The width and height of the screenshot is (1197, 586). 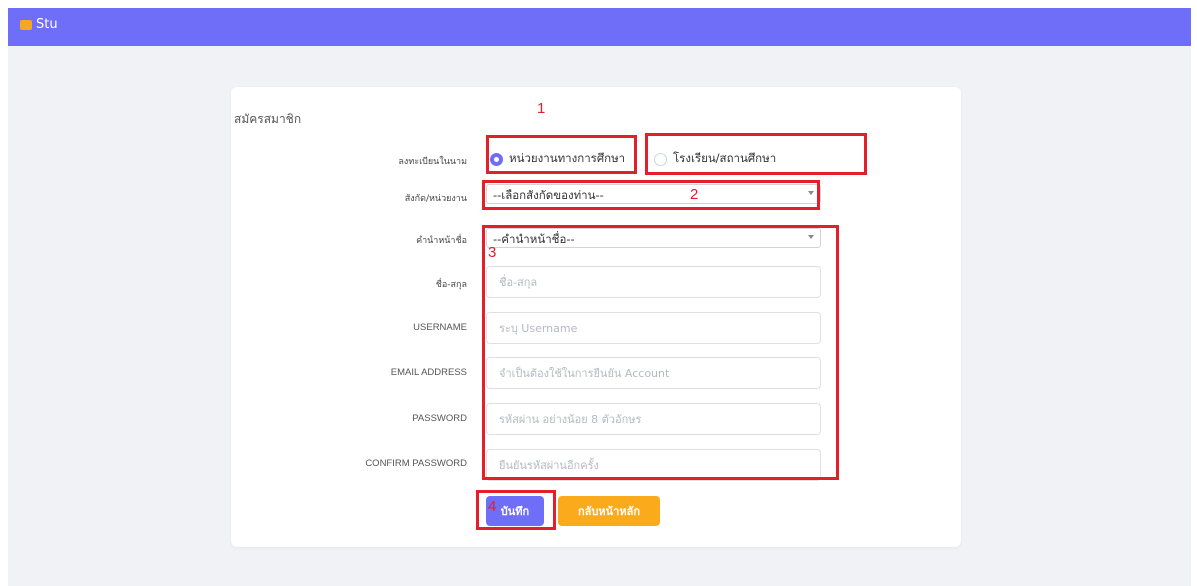 I want to click on top-navbar: Stu, so click(x=599, y=27).